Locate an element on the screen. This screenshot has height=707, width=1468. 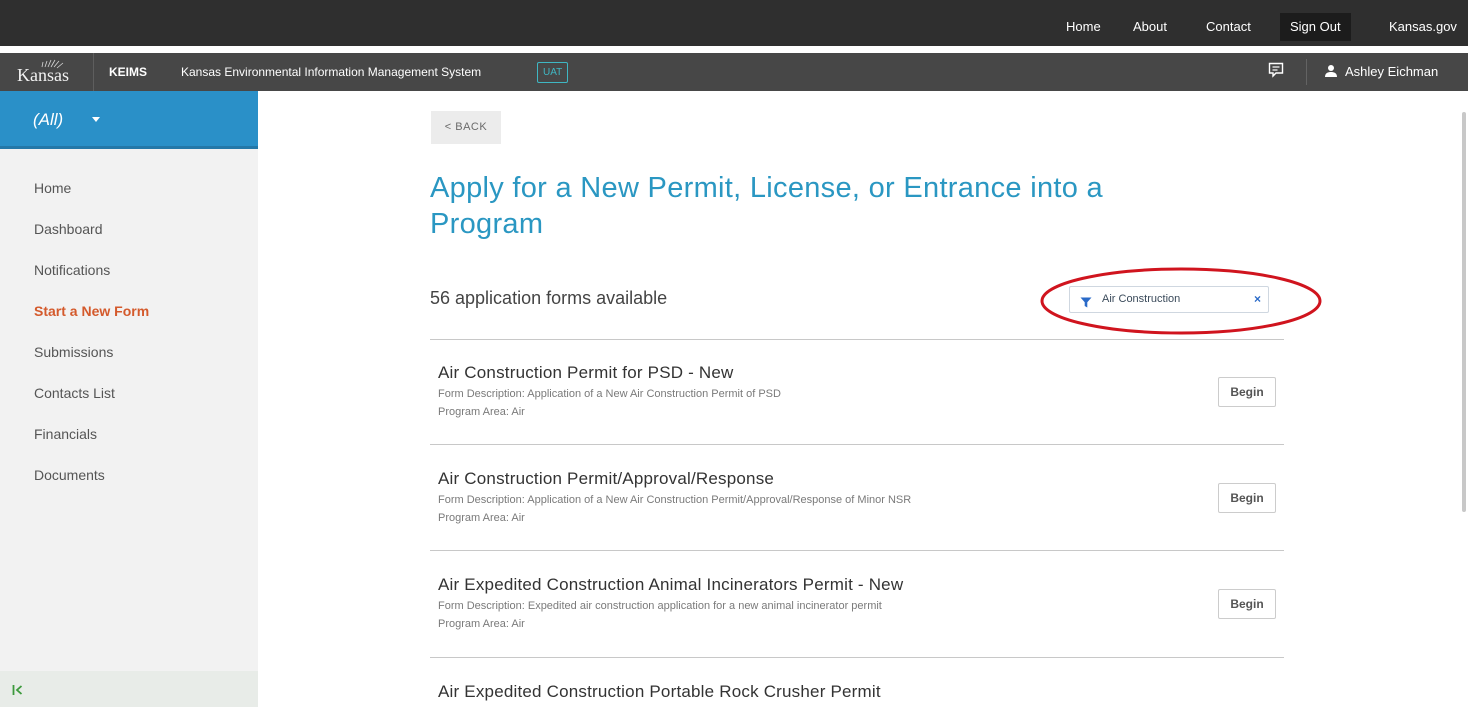
environment-badge: UAT is located at coordinates (553, 72).